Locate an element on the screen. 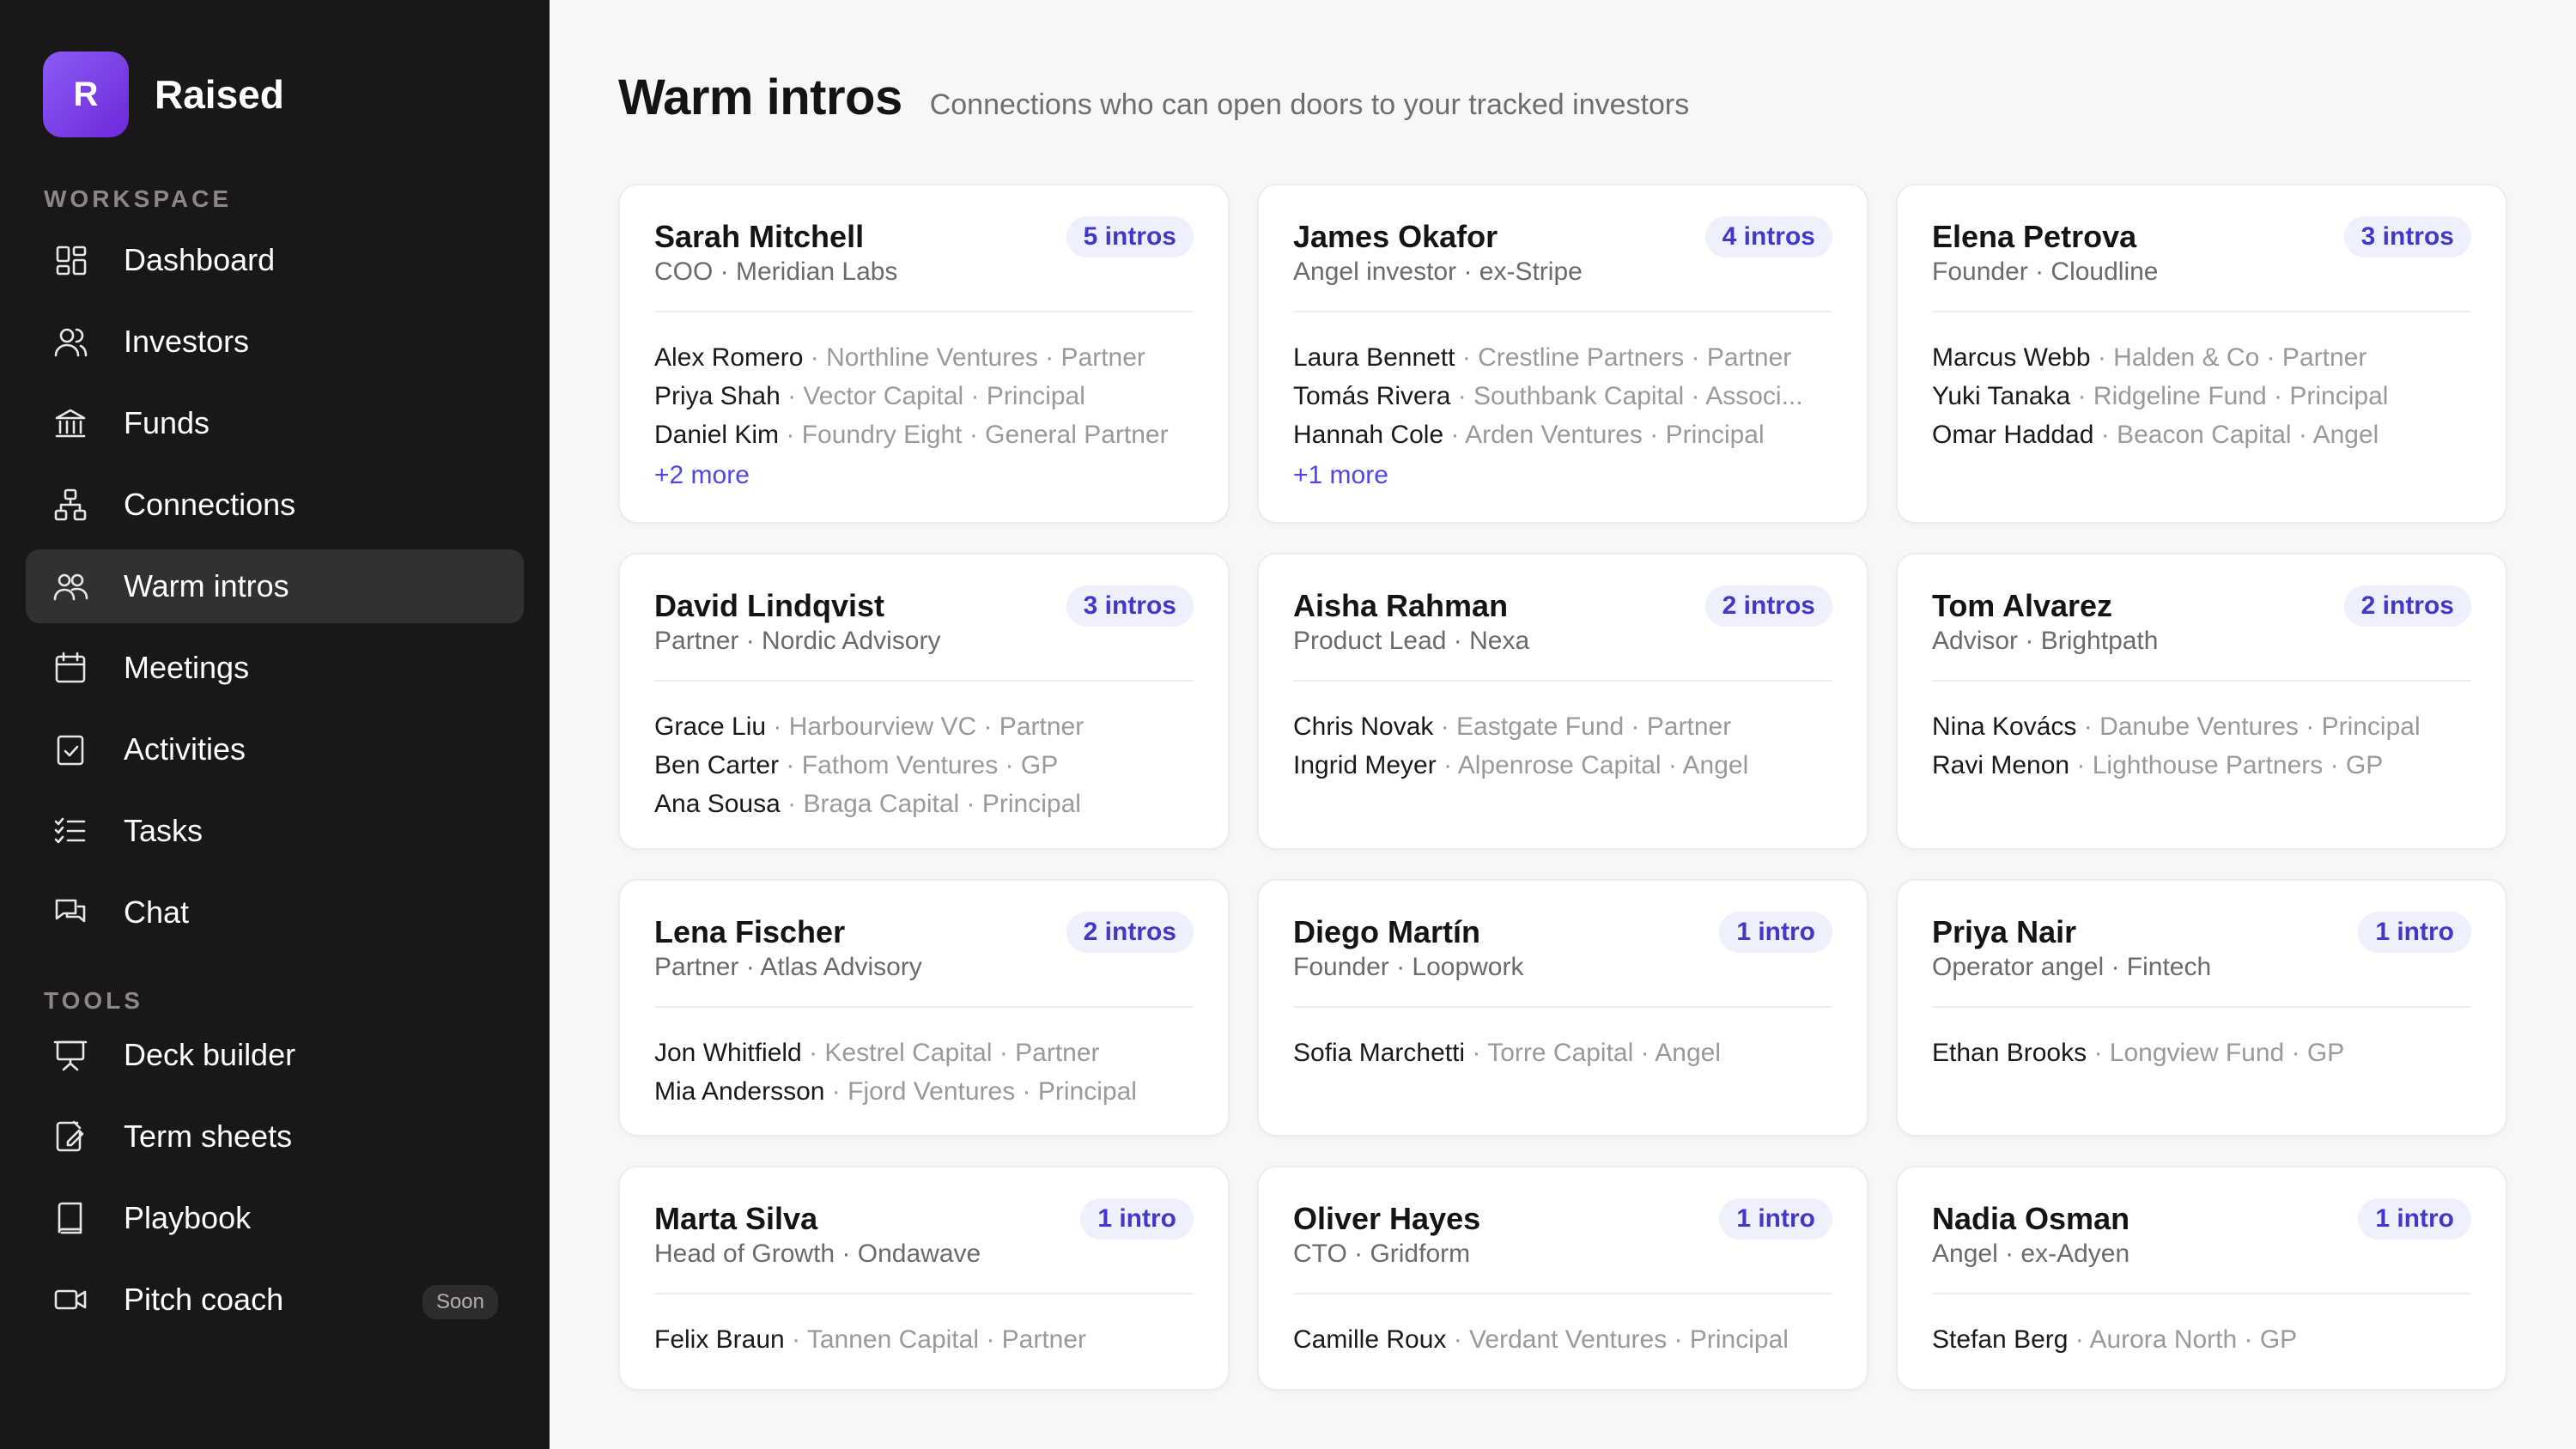 Image resolution: width=2576 pixels, height=1449 pixels. connector-role: CTO · Gridform is located at coordinates (1382, 1254).